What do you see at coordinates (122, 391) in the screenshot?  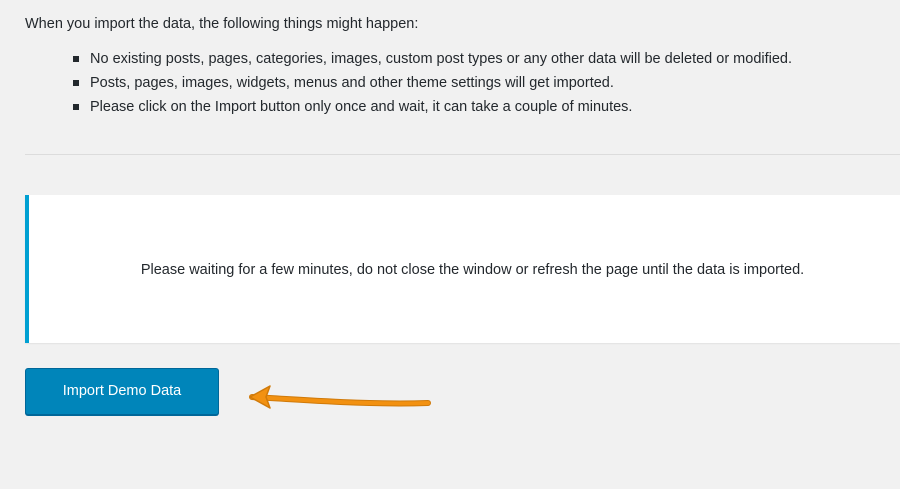 I see `import-demo-data-button: Import Demo Data` at bounding box center [122, 391].